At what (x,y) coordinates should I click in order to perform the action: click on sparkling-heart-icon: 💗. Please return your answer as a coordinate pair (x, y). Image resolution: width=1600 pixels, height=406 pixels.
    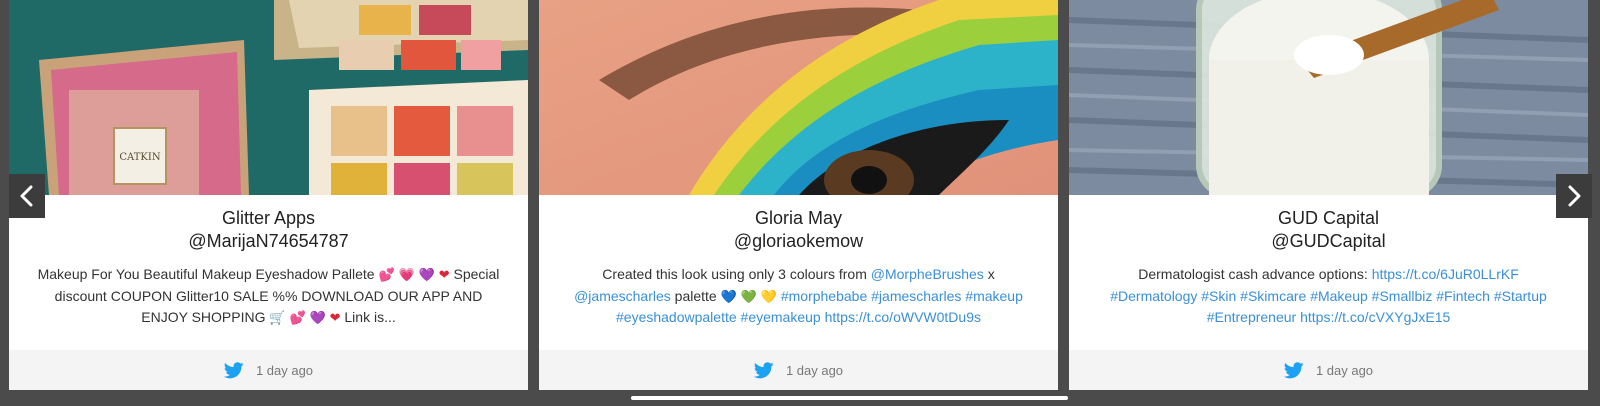
    Looking at the image, I should click on (406, 274).